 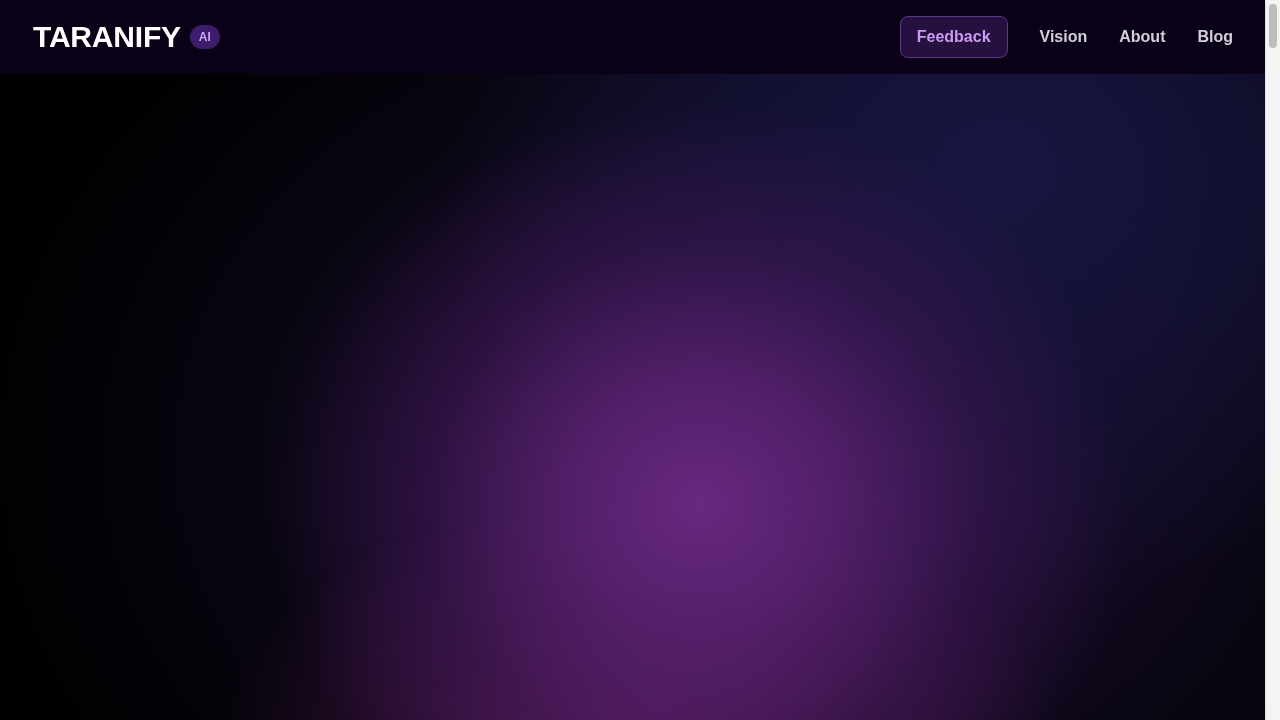 What do you see at coordinates (204, 37) in the screenshot?
I see `ai-badge: AI` at bounding box center [204, 37].